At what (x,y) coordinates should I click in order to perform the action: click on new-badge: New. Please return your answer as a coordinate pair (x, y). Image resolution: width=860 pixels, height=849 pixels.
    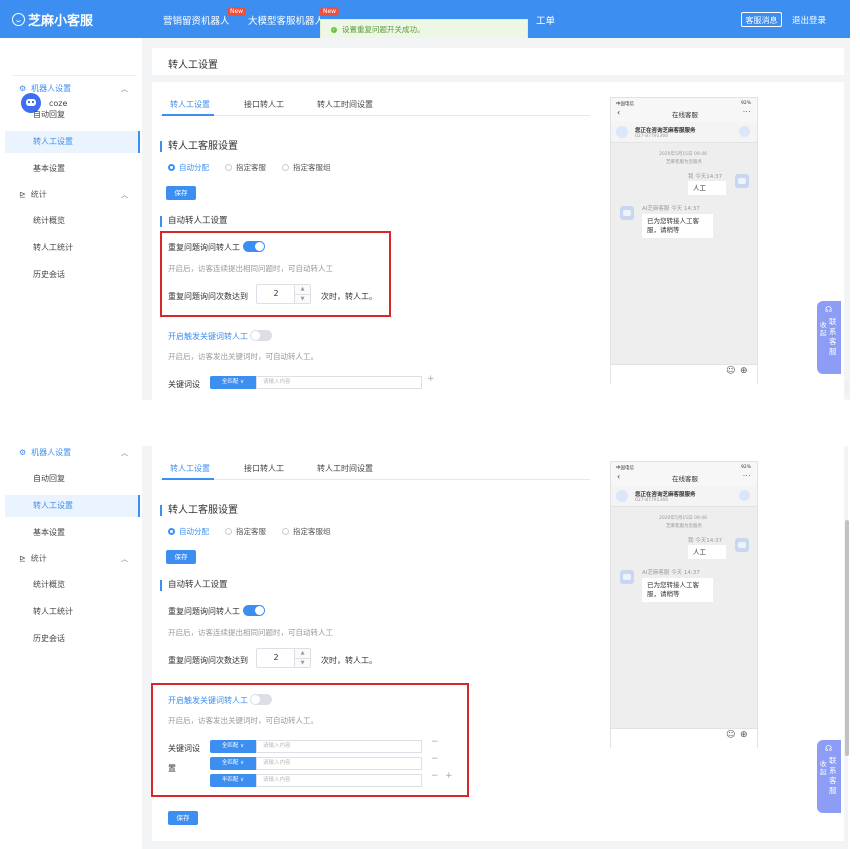
    Looking at the image, I should click on (237, 11).